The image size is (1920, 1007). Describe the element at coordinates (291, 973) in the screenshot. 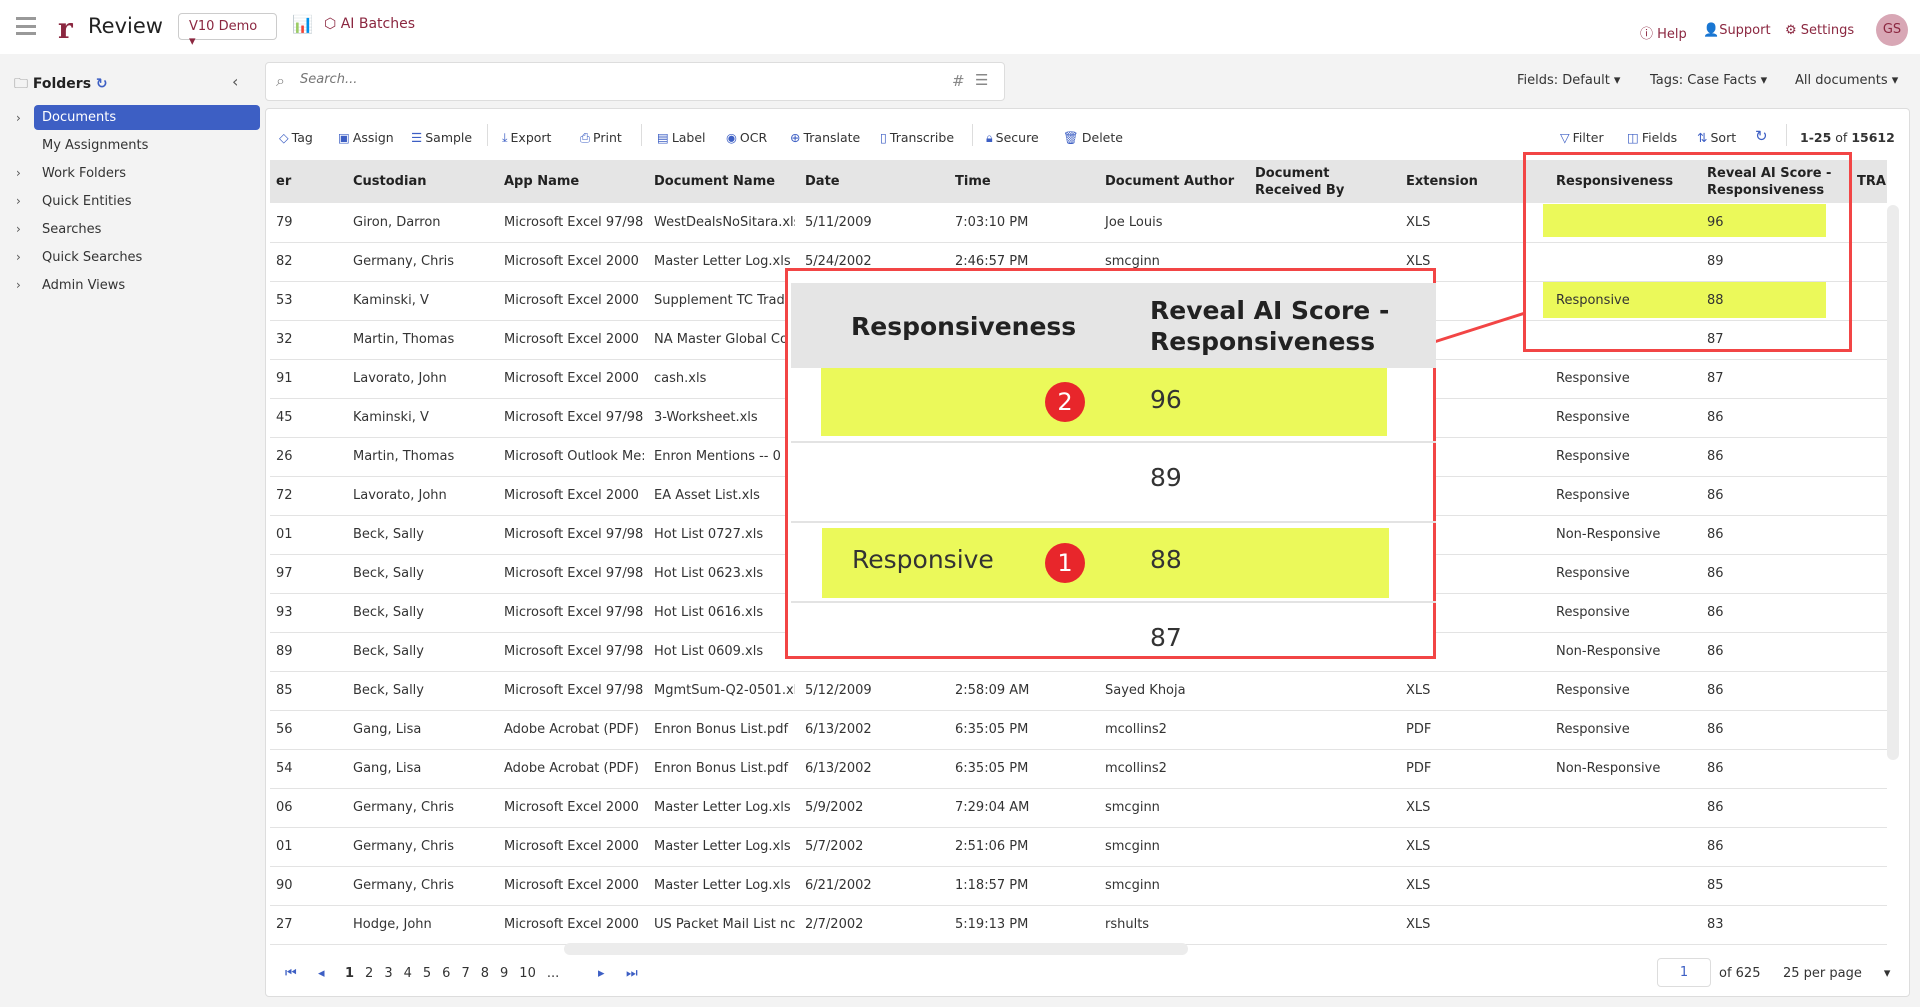

I see `first-page-button: ⏮` at that location.